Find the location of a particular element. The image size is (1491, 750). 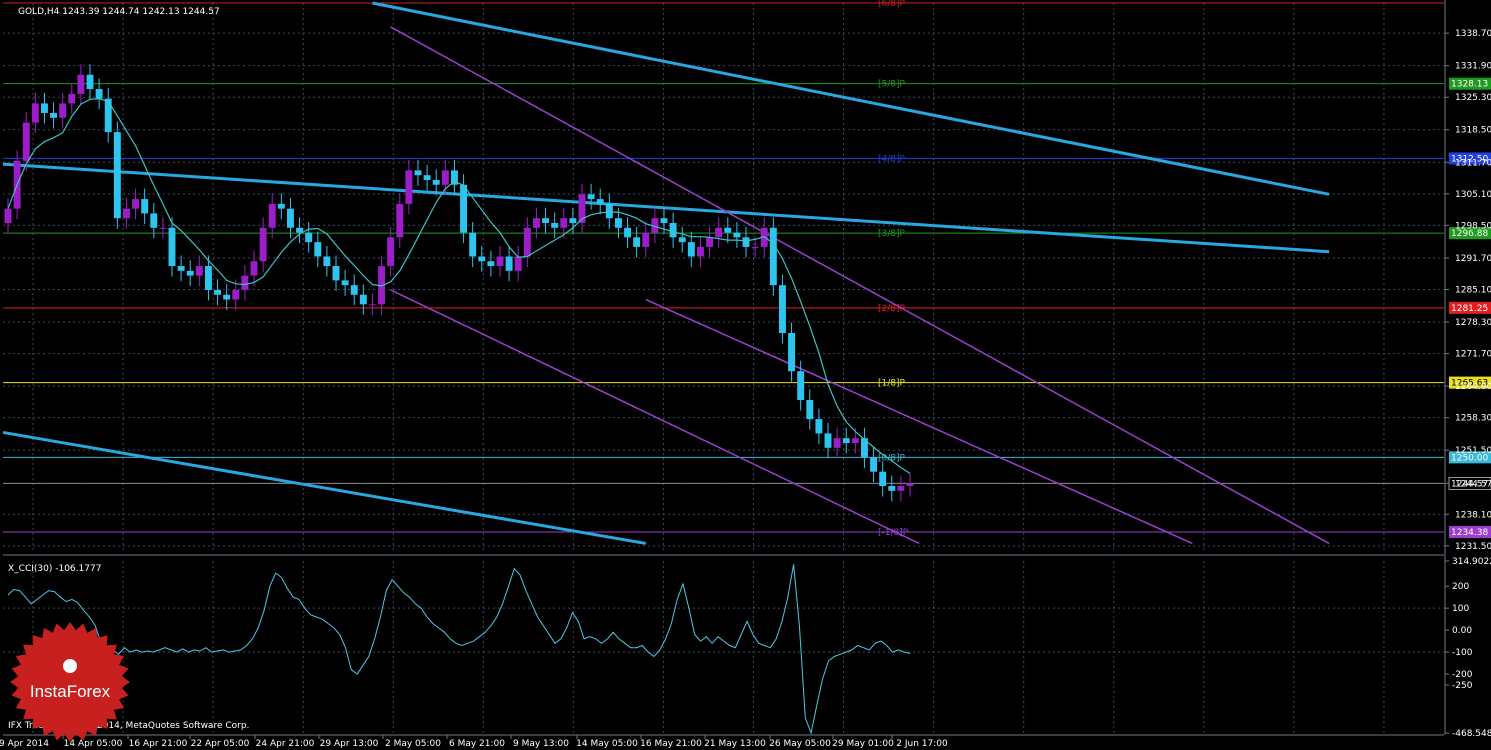

y-tick-label: 1318.50 is located at coordinates (1473, 131).